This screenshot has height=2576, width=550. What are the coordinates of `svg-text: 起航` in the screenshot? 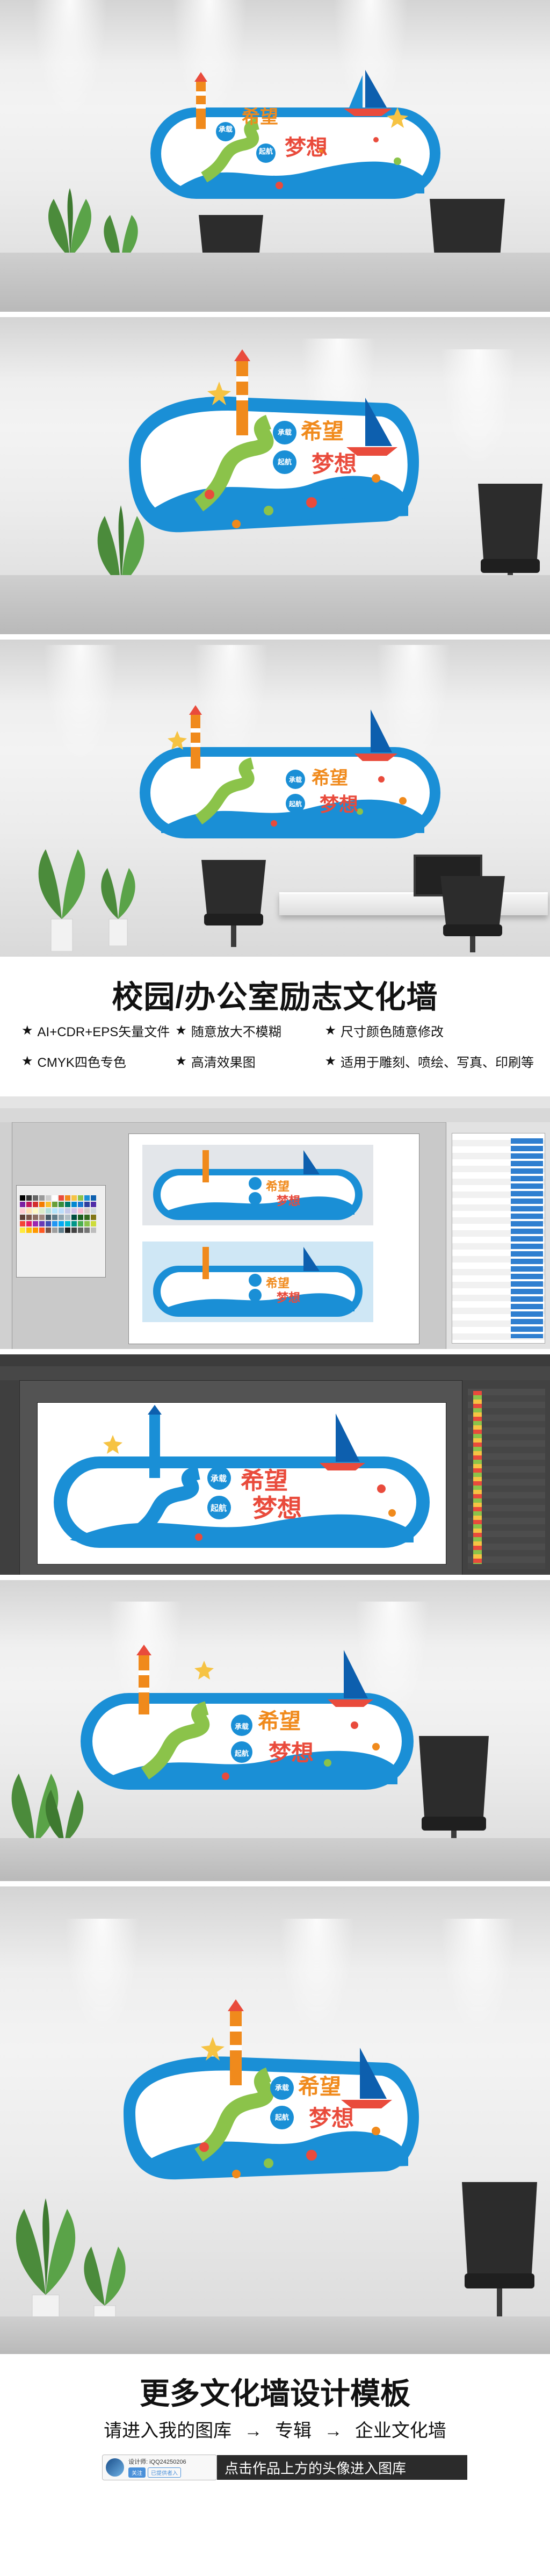 It's located at (218, 1508).